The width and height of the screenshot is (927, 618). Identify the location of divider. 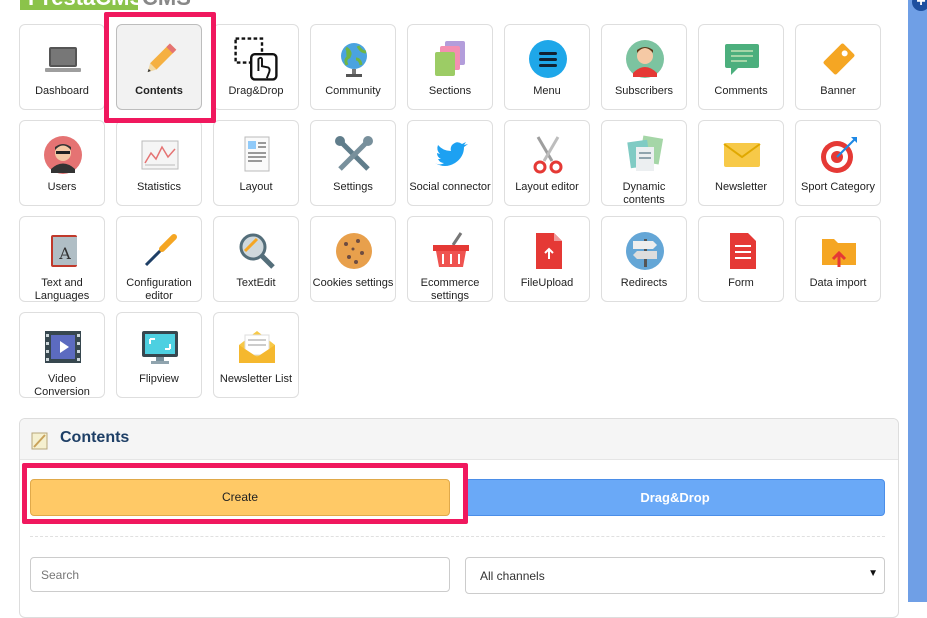
(457, 536).